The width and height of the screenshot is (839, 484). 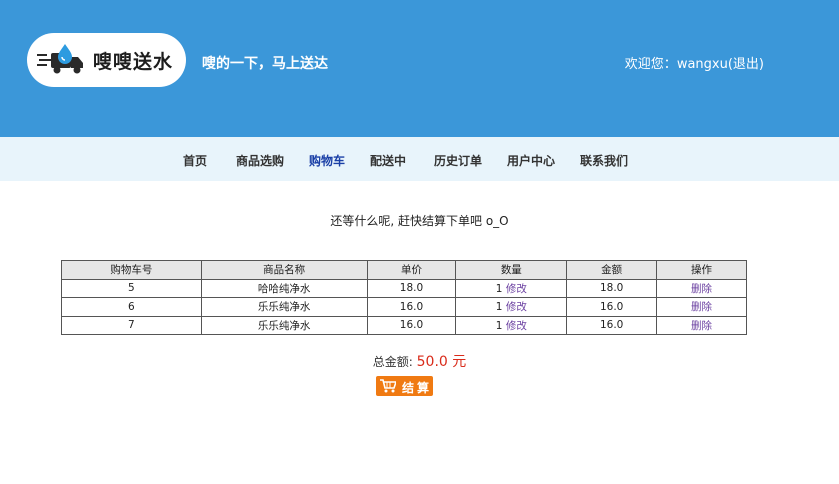 I want to click on nav-item-user-center: 用户中心, so click(x=531, y=160).